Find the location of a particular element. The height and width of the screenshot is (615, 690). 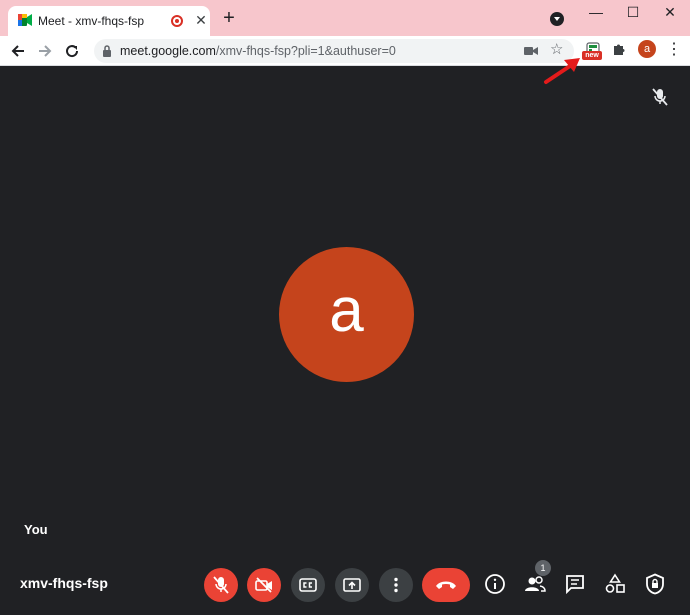

host-controls-button is located at coordinates (655, 584).